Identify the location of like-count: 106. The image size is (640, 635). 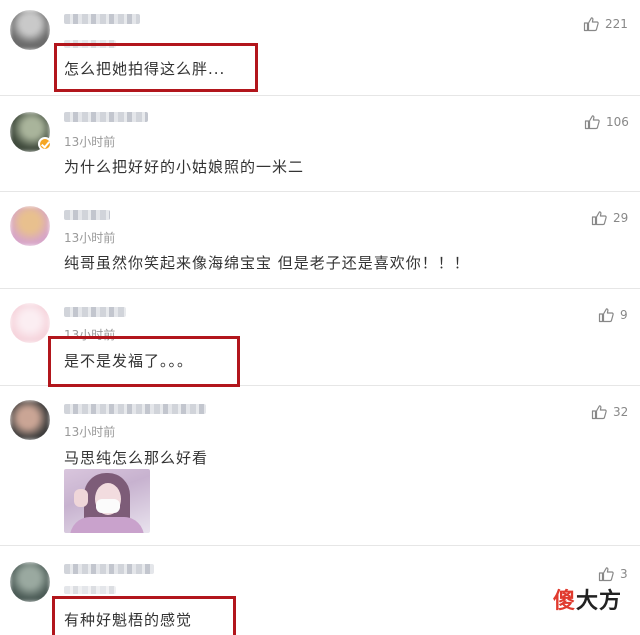
(617, 122).